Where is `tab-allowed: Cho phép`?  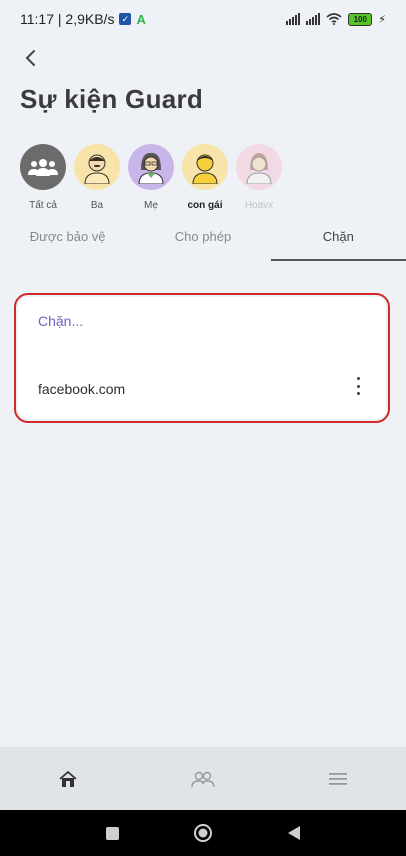
tab-allowed: Cho phép is located at coordinates (202, 242).